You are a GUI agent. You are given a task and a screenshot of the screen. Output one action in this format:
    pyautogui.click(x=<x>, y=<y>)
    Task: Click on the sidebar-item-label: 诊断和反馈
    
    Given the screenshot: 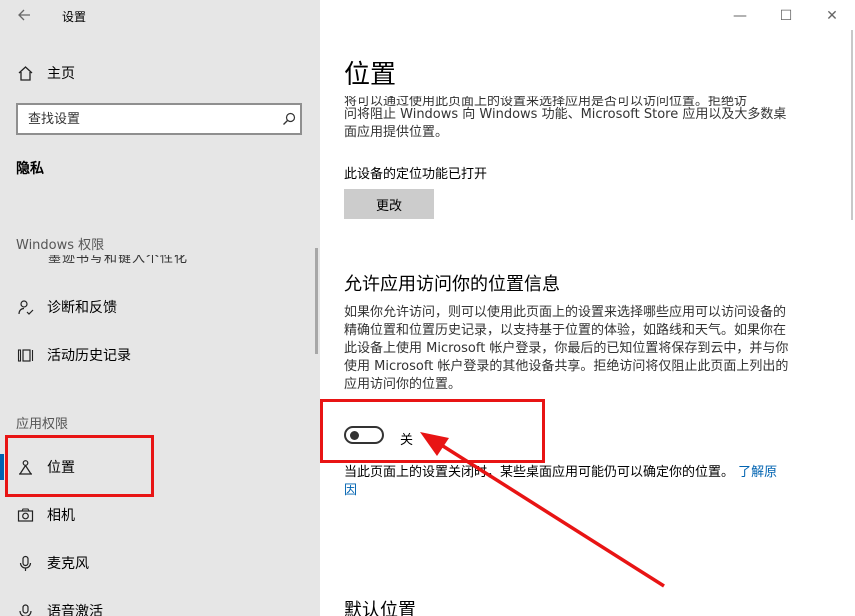 What is the action you would take?
    pyautogui.click(x=82, y=308)
    